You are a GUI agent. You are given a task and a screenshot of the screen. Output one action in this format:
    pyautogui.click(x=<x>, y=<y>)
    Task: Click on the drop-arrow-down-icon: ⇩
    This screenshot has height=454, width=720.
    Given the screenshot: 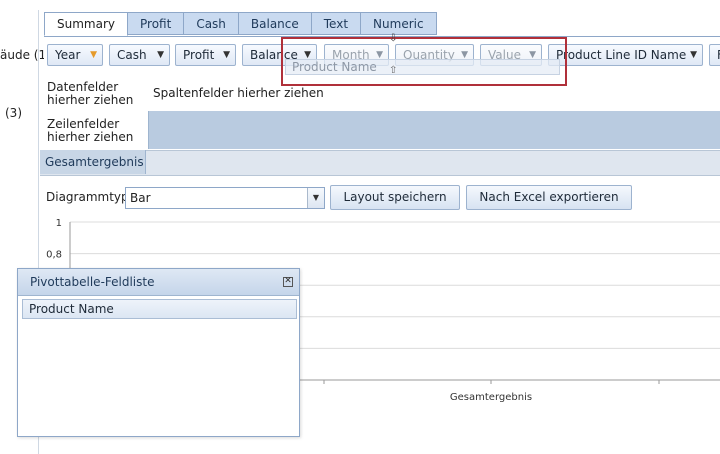 What is the action you would take?
    pyautogui.click(x=393, y=38)
    